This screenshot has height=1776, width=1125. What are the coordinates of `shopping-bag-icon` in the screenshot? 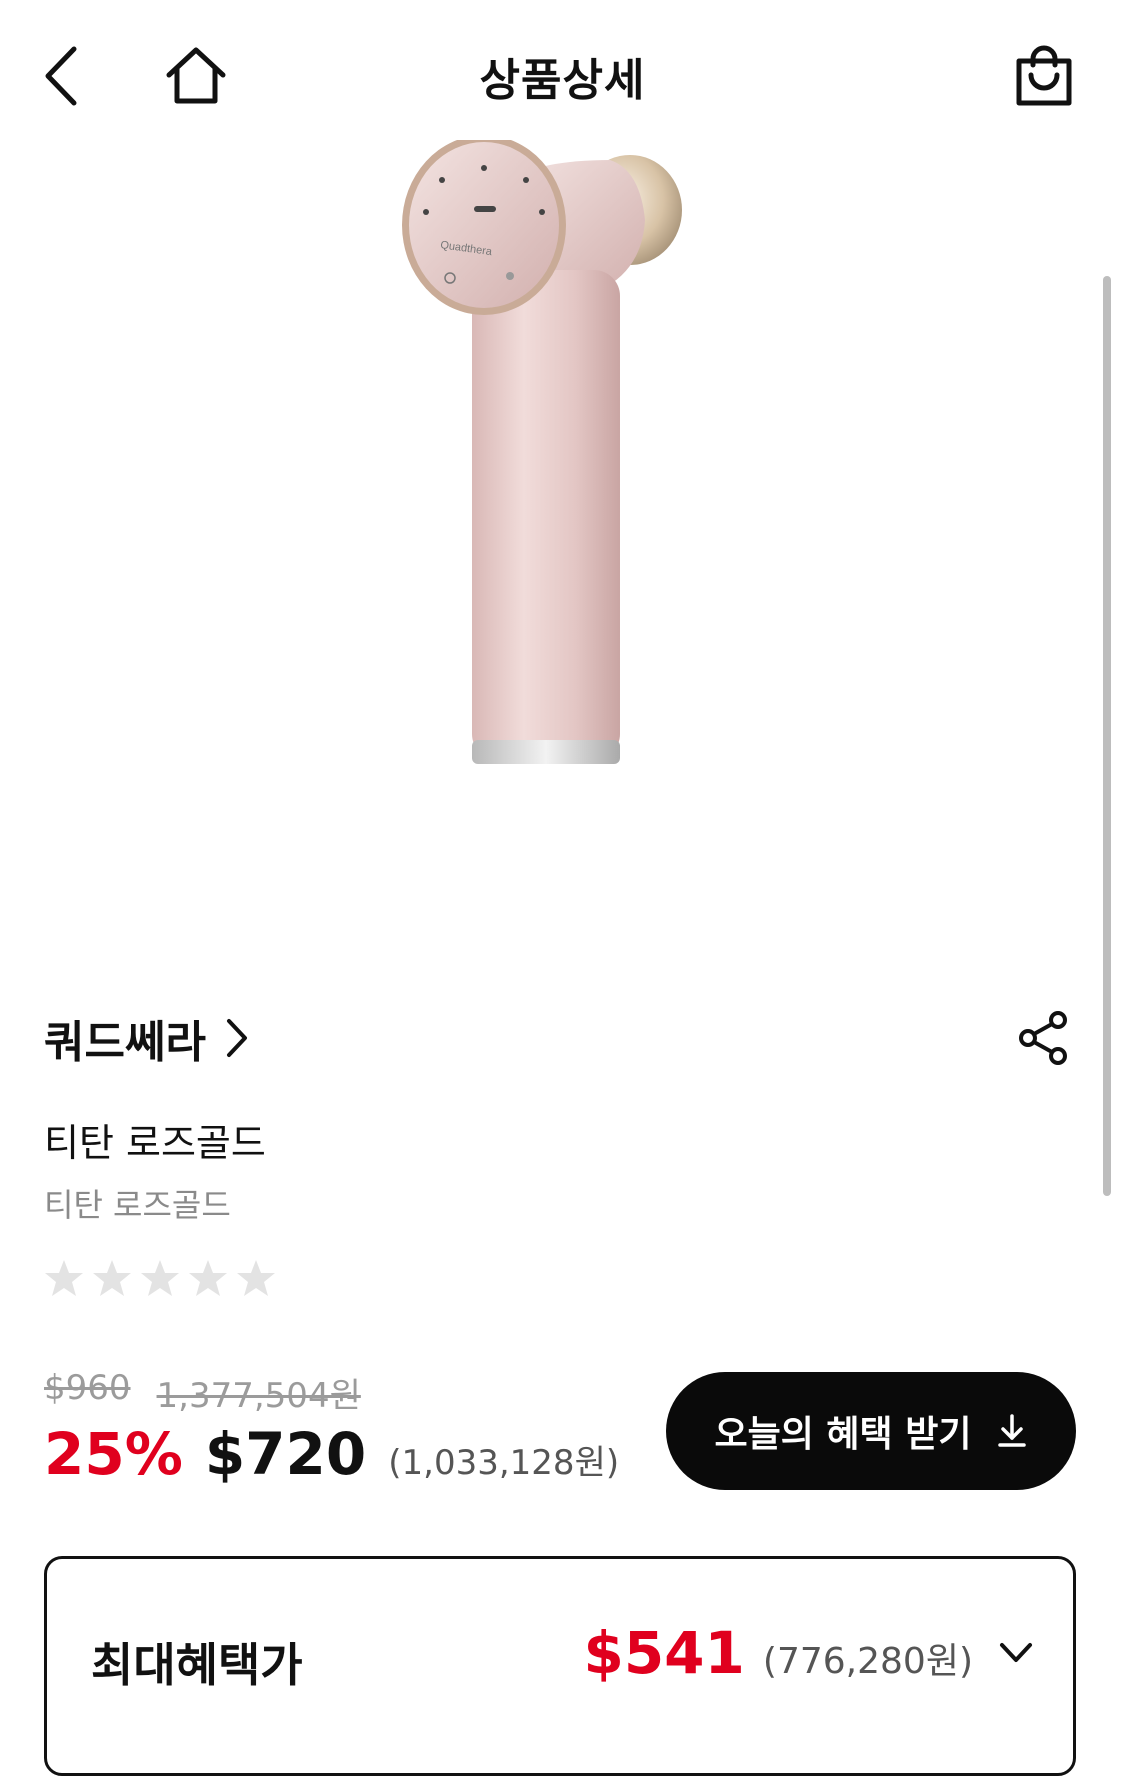 It's located at (1044, 75).